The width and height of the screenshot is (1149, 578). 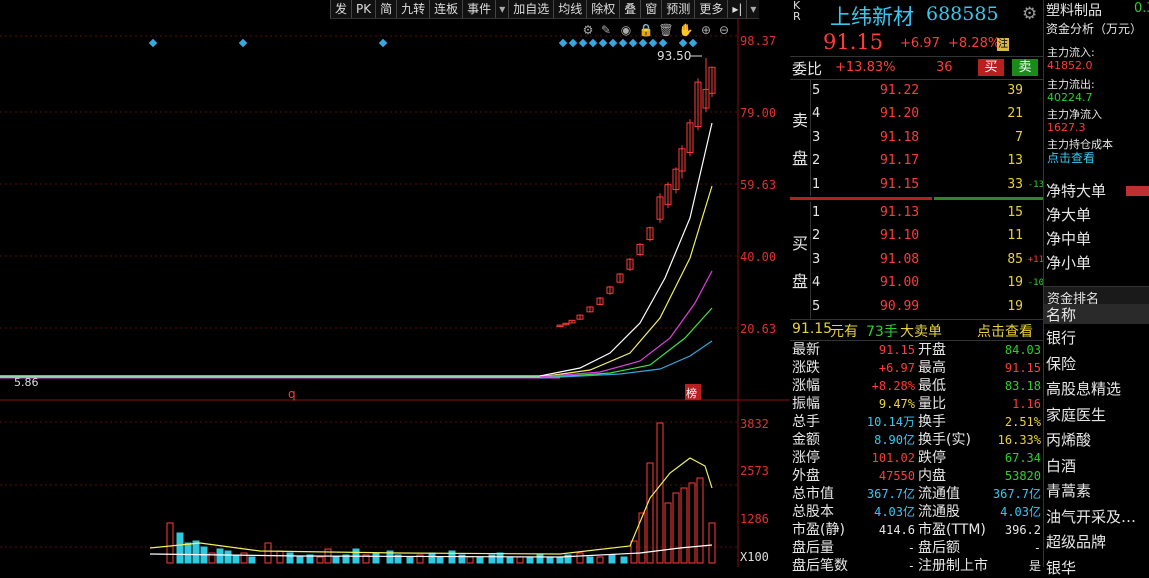 I want to click on quote-label: 盘后量, so click(x=813, y=548).